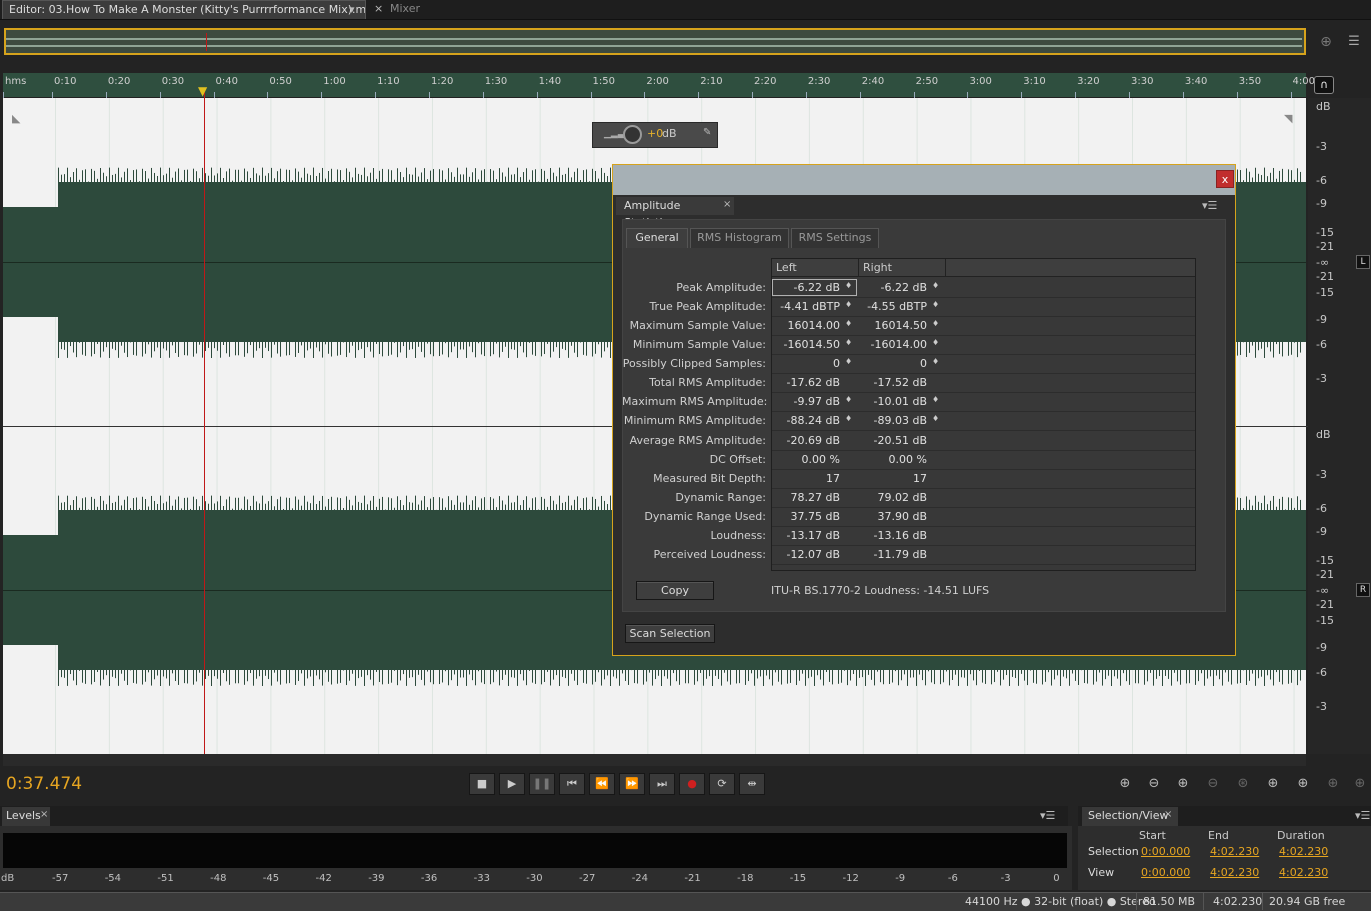  Describe the element at coordinates (1183, 785) in the screenshot. I see `zoom-in-time-icon: ⊕` at that location.